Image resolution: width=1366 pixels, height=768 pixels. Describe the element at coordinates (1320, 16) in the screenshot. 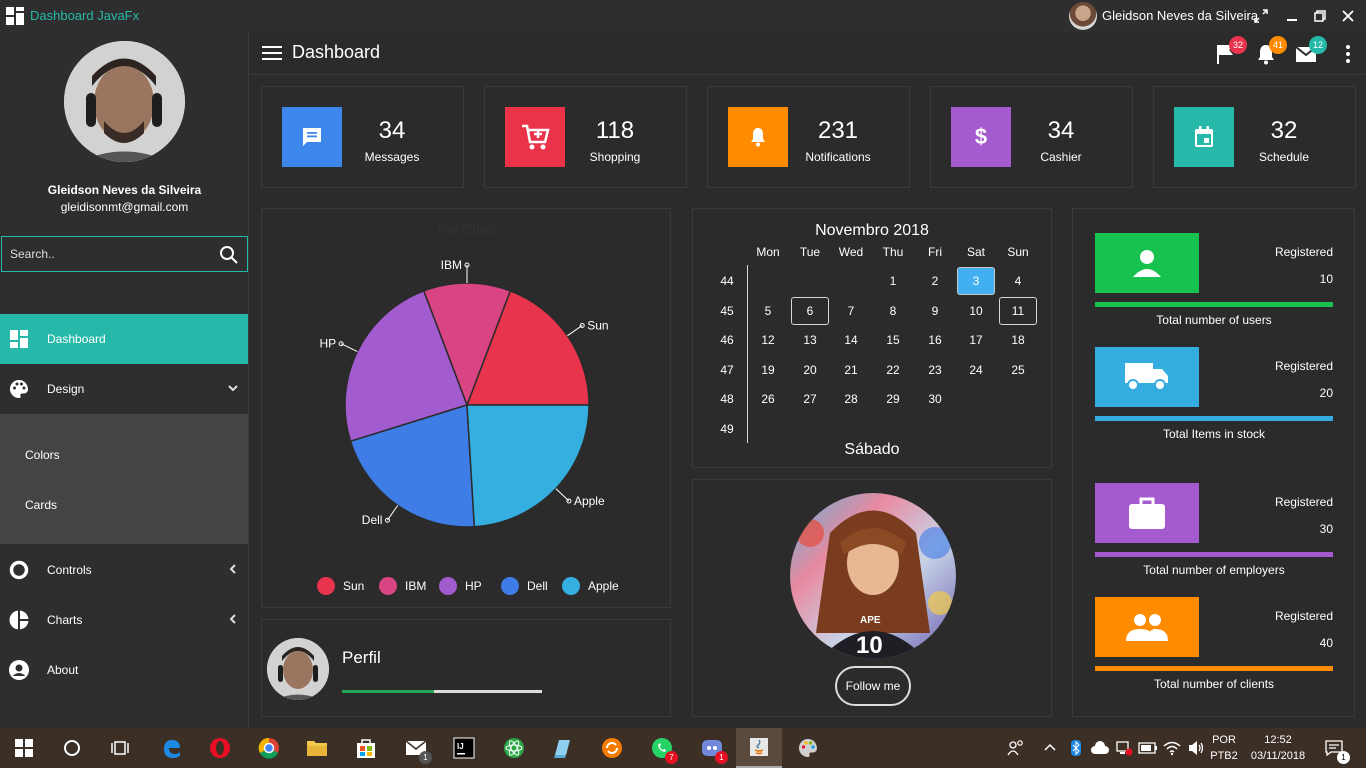

I see `restore-icon` at that location.